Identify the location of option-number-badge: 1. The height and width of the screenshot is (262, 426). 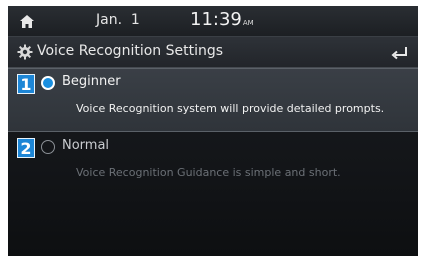
(26, 84).